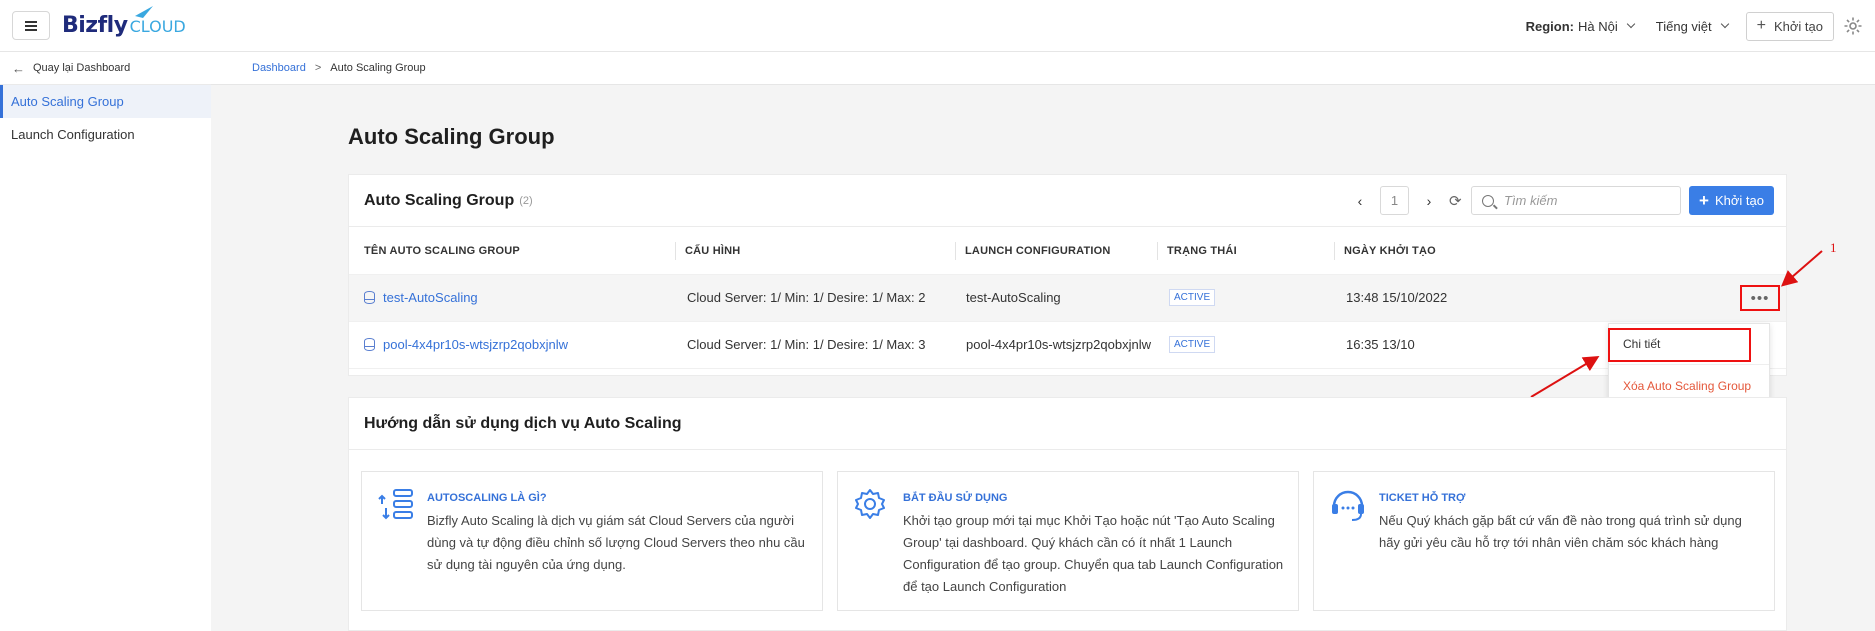 Image resolution: width=1875 pixels, height=631 pixels. What do you see at coordinates (1584, 200) in the screenshot?
I see `search-input` at bounding box center [1584, 200].